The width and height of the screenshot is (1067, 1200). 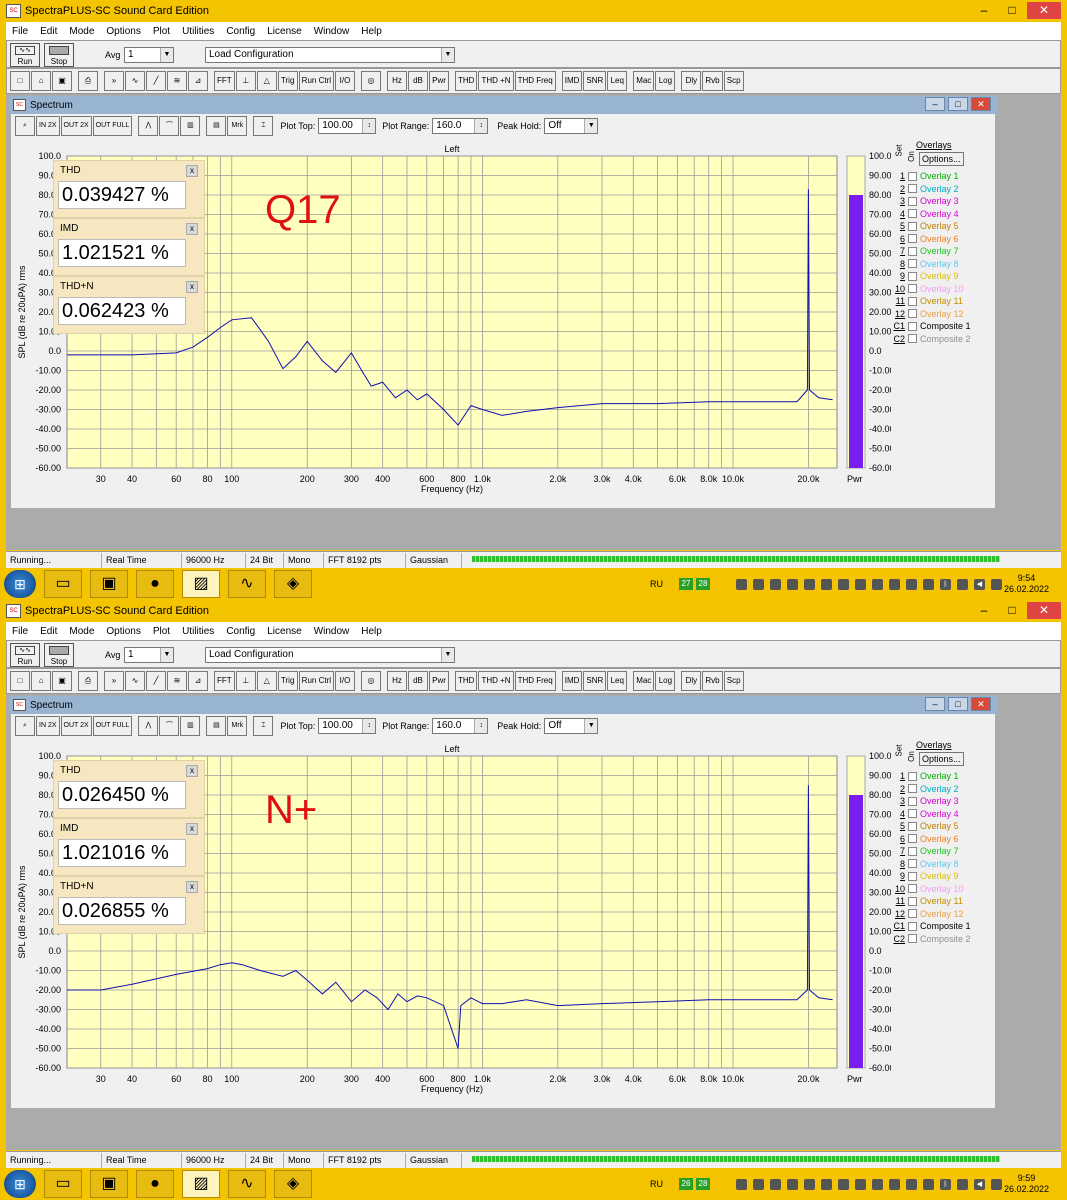 What do you see at coordinates (192, 171) in the screenshot?
I see `close-icon: x` at bounding box center [192, 171].